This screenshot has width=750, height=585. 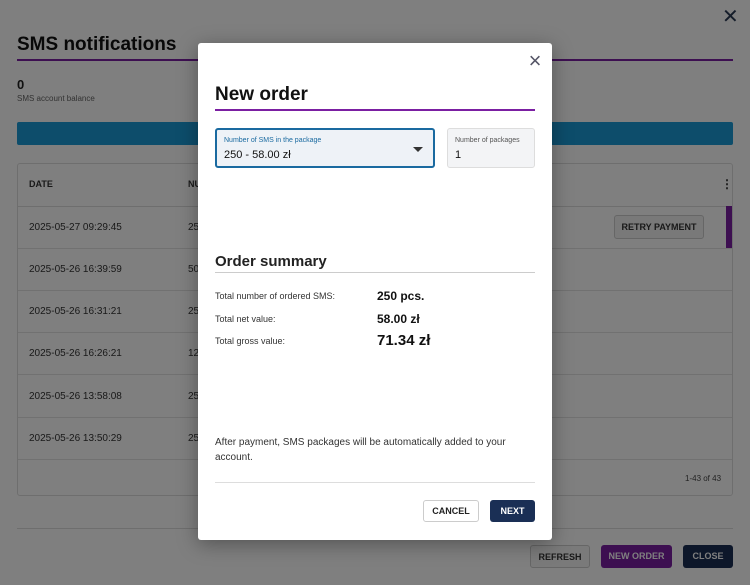 What do you see at coordinates (398, 319) in the screenshot?
I see `net-value: 58.00 zł` at bounding box center [398, 319].